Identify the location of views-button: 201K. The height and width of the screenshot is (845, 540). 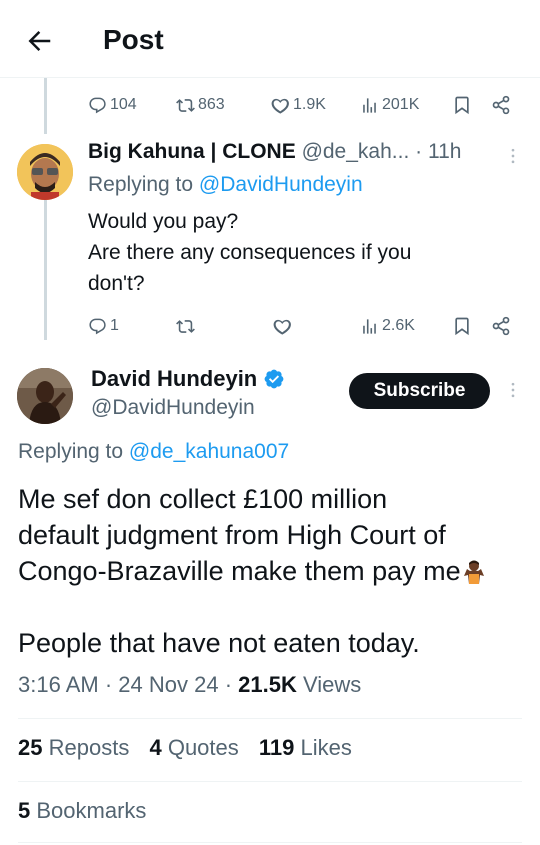
(389, 105).